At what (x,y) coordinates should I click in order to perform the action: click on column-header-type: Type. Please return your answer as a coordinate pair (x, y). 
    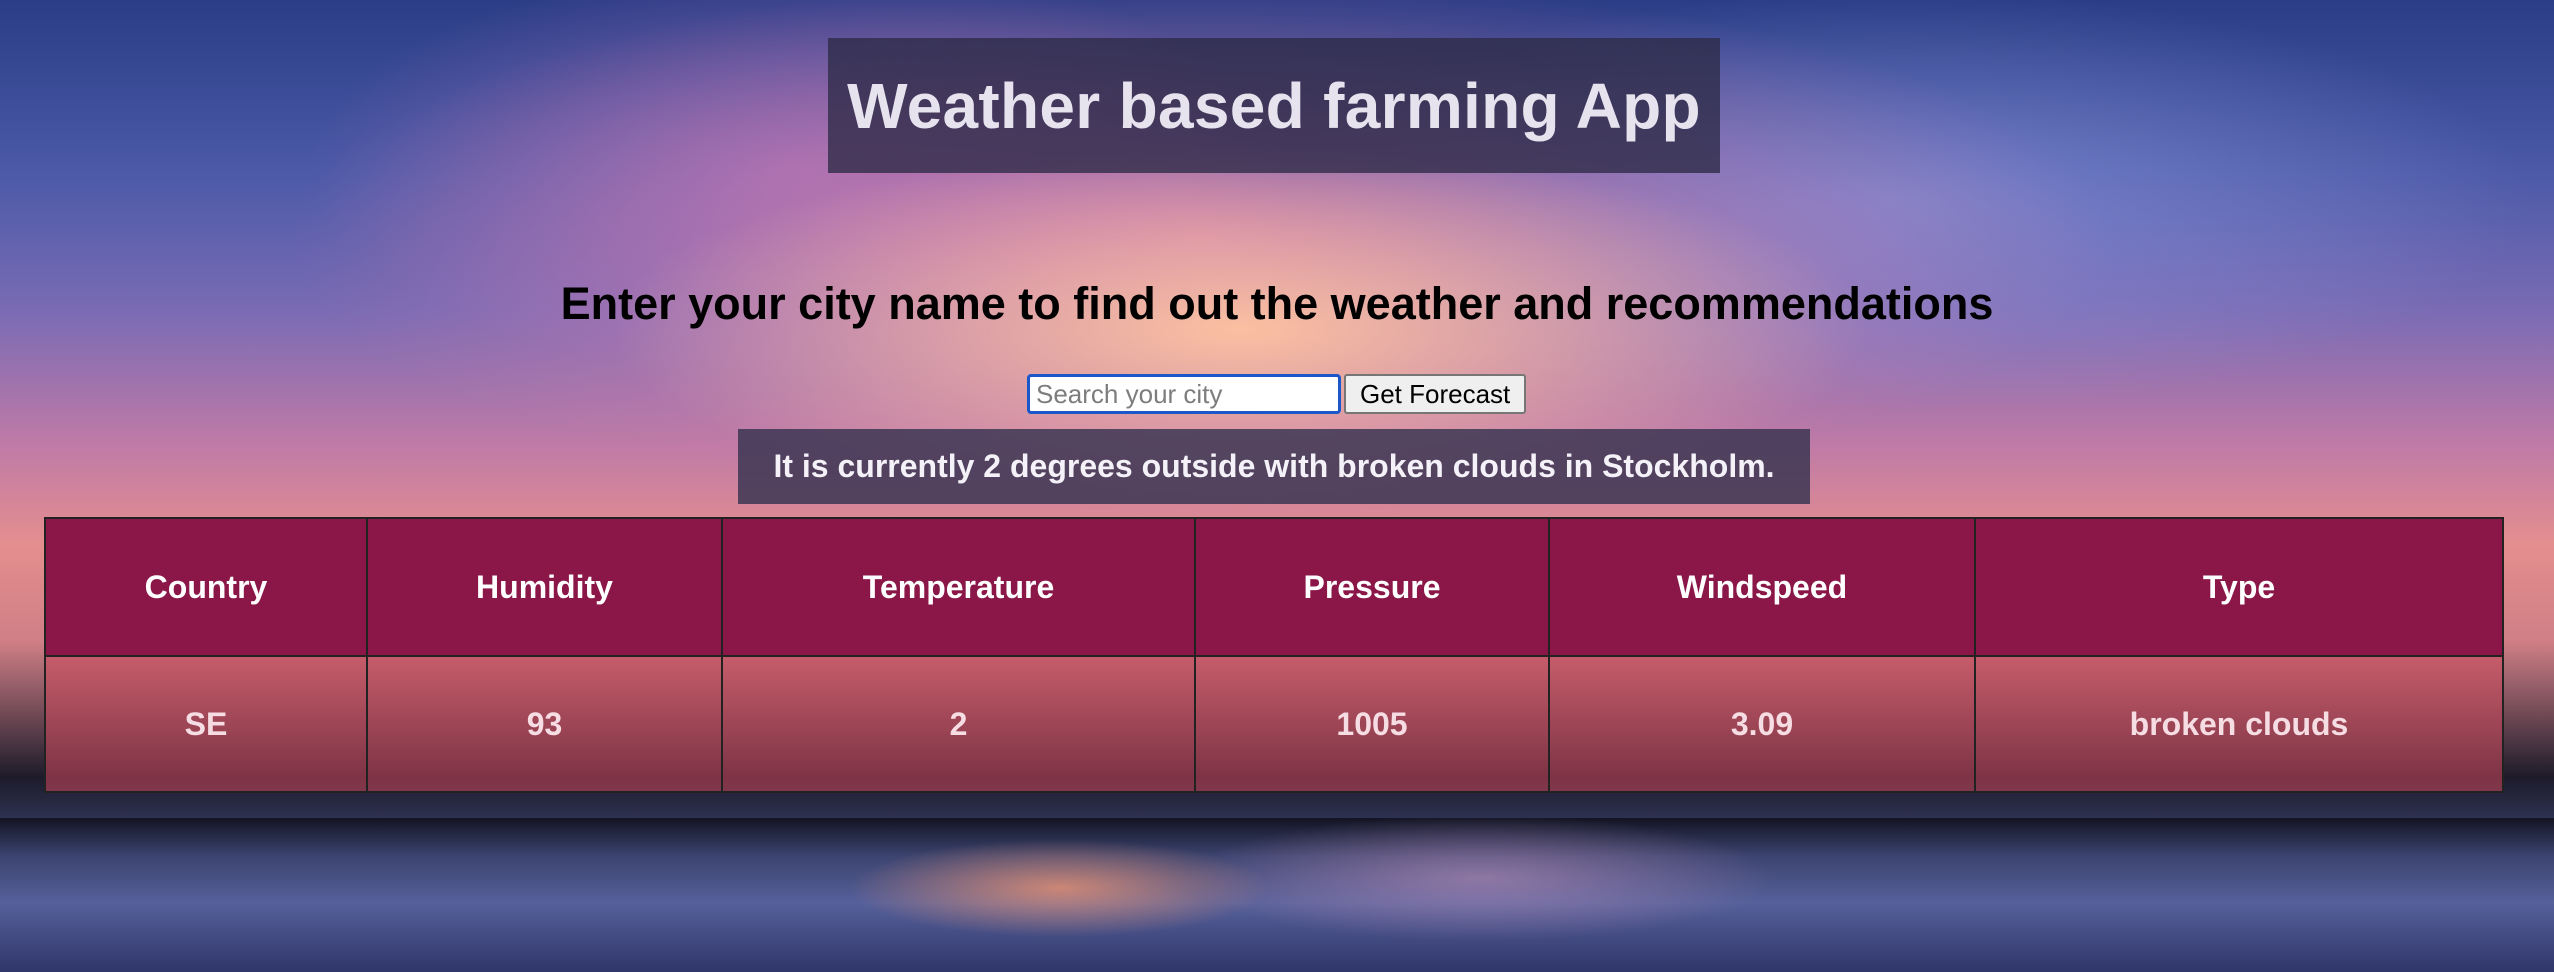
    Looking at the image, I should click on (2239, 587).